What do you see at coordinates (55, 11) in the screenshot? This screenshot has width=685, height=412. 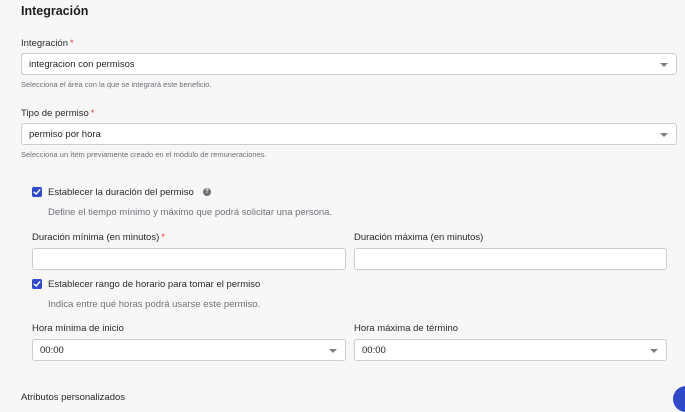 I see `section-title: Integración` at bounding box center [55, 11].